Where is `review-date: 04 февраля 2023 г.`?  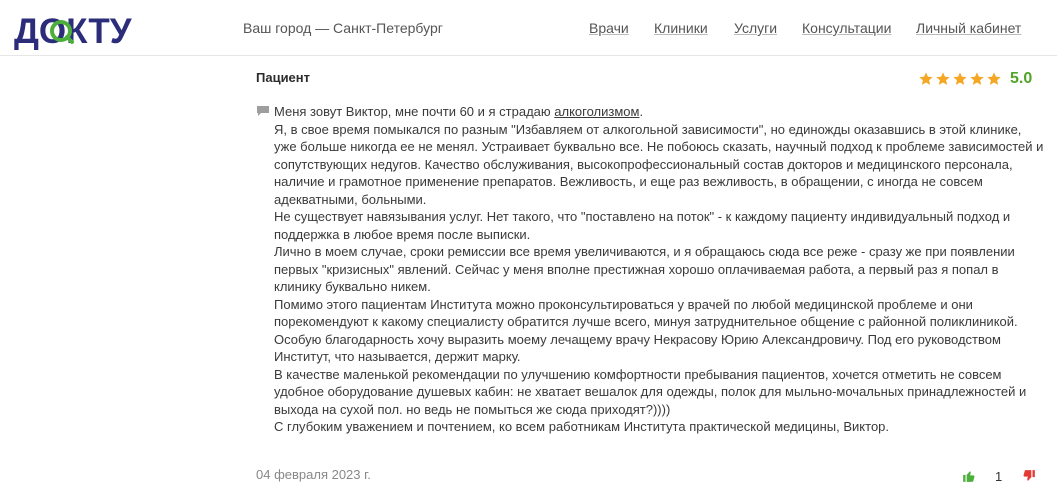
review-date: 04 февраля 2023 г. is located at coordinates (313, 474).